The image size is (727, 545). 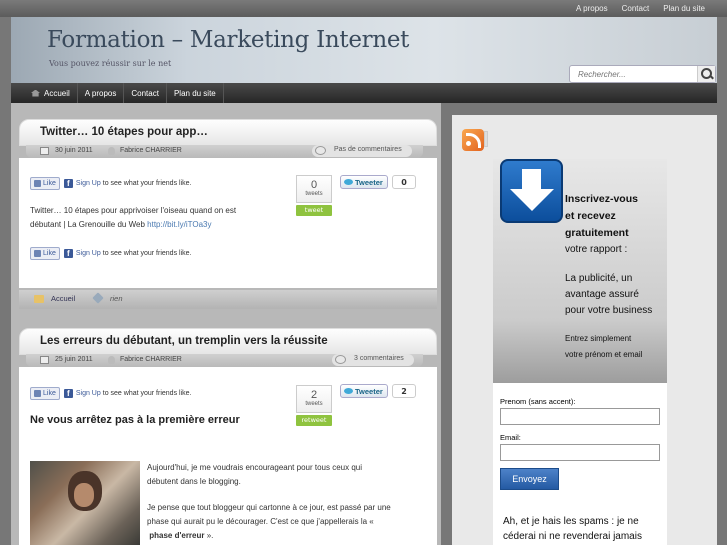 I want to click on topnav-apropos: A propos, so click(x=592, y=8).